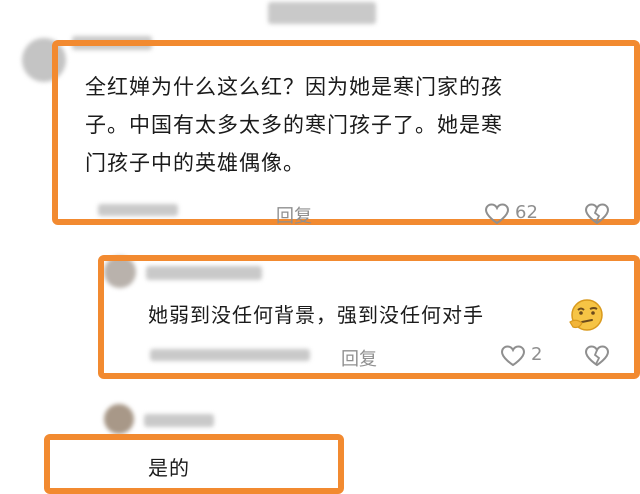 The image size is (640, 494). What do you see at coordinates (119, 419) in the screenshot?
I see `avatar` at bounding box center [119, 419].